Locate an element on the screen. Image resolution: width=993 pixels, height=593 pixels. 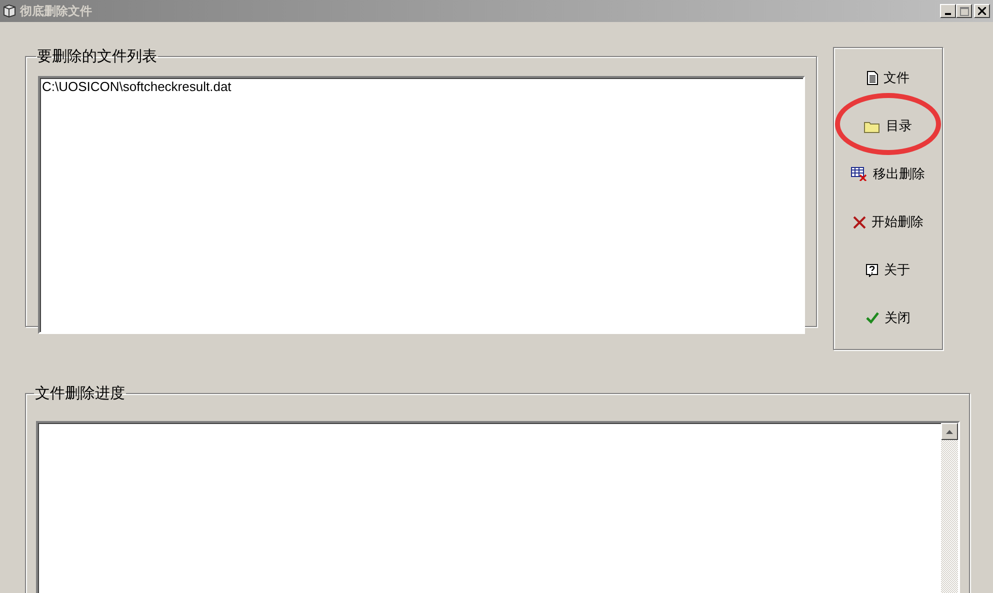
group-label: 要删除的文件列表 is located at coordinates (97, 56).